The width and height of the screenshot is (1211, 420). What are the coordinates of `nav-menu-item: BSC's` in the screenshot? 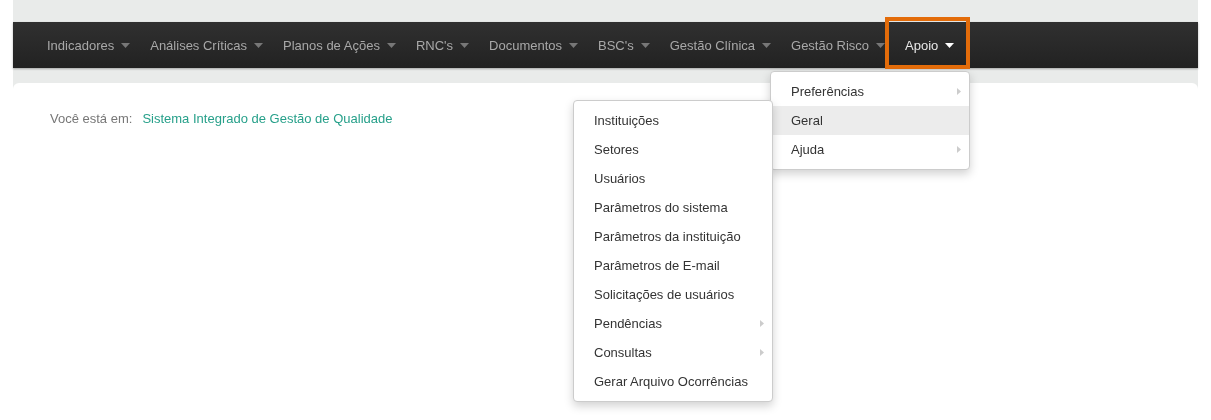 It's located at (624, 45).